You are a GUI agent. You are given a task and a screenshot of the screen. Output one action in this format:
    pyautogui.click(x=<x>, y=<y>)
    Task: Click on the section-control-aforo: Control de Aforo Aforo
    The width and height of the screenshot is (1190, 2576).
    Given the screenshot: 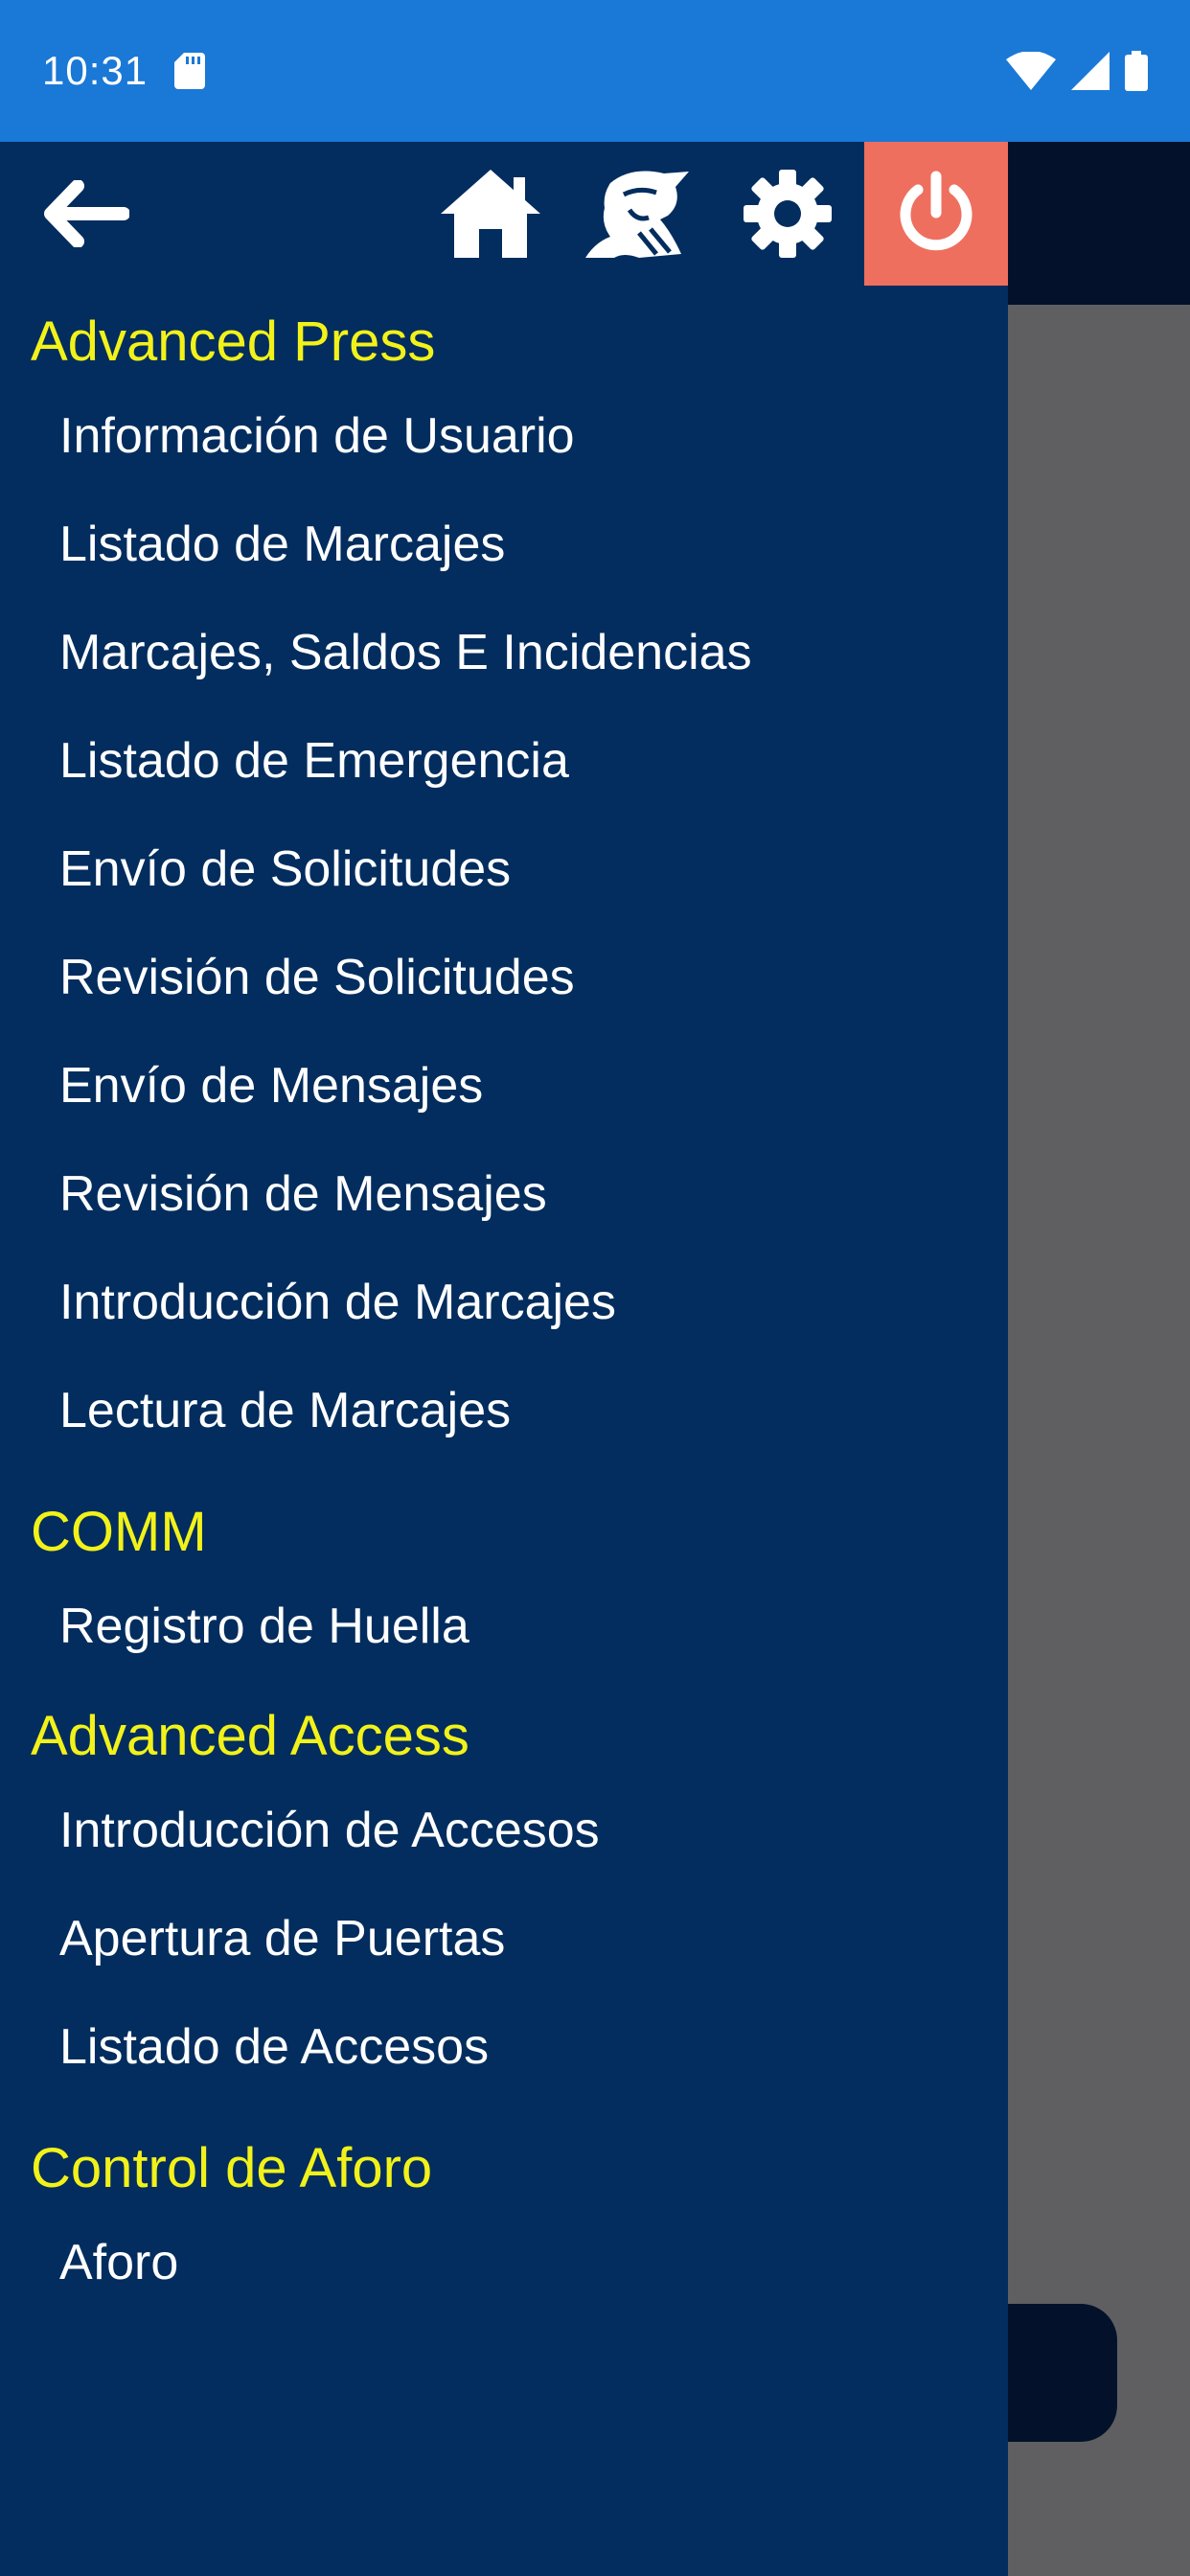 What is the action you would take?
    pyautogui.click(x=504, y=2214)
    